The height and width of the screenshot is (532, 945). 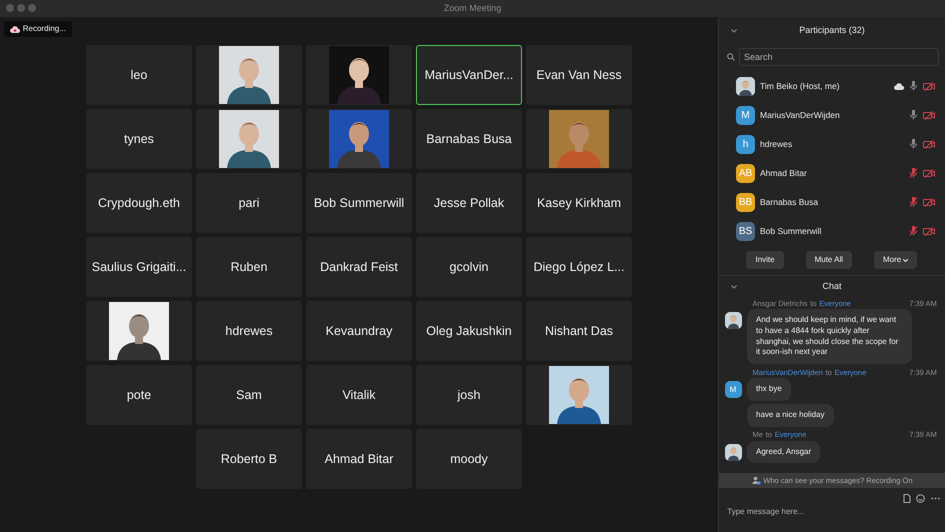 I want to click on participant-name: Tim Beiko (Host, me), so click(x=800, y=86).